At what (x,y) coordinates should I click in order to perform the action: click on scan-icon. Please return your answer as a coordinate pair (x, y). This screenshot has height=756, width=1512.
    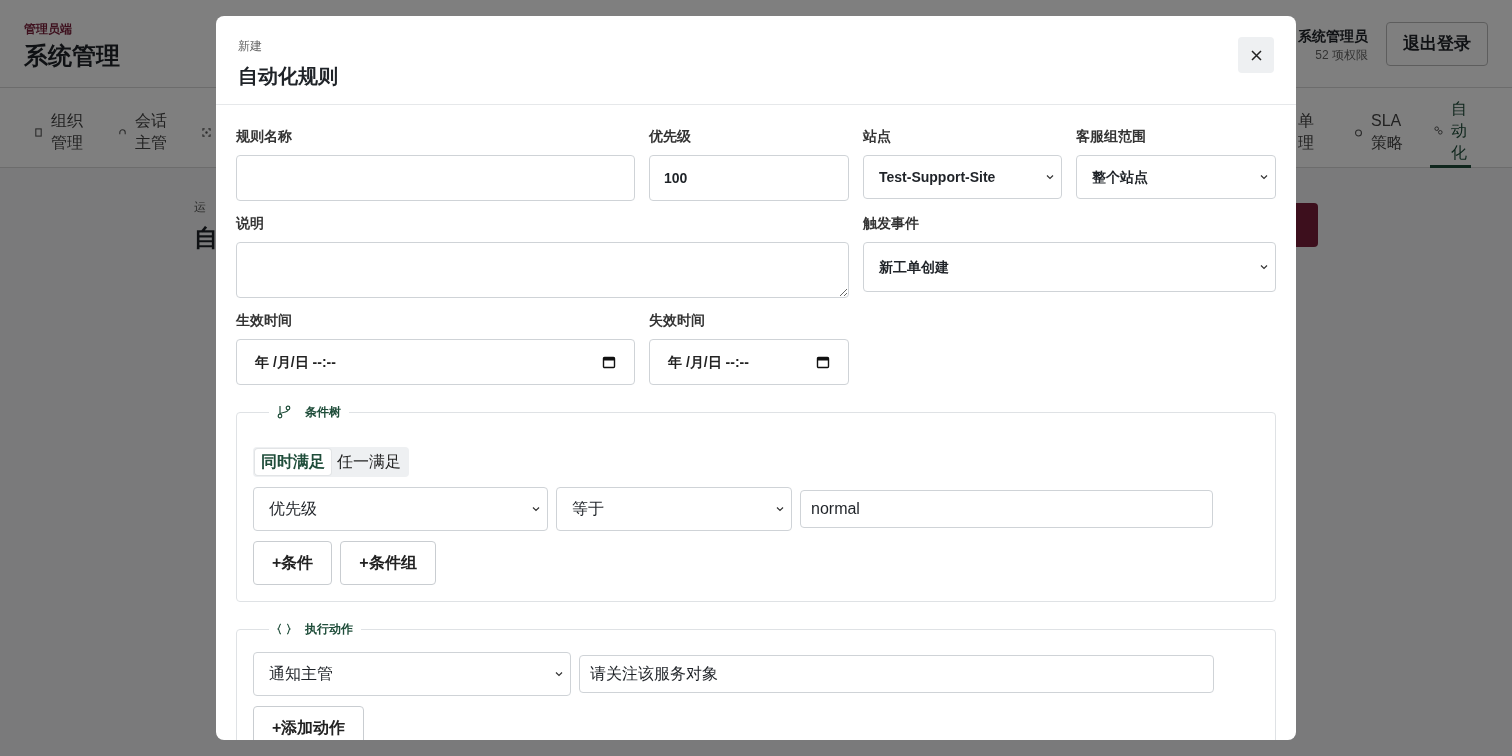
    Looking at the image, I should click on (206, 132).